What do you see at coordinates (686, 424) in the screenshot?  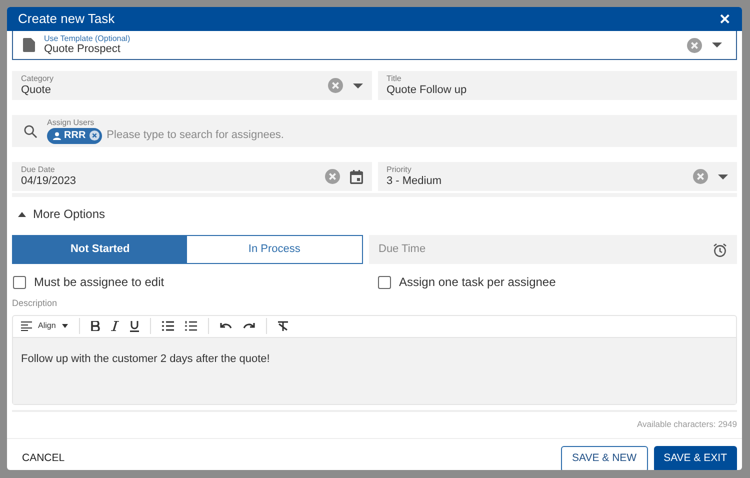 I see `available-characters: Available characters: 2949` at bounding box center [686, 424].